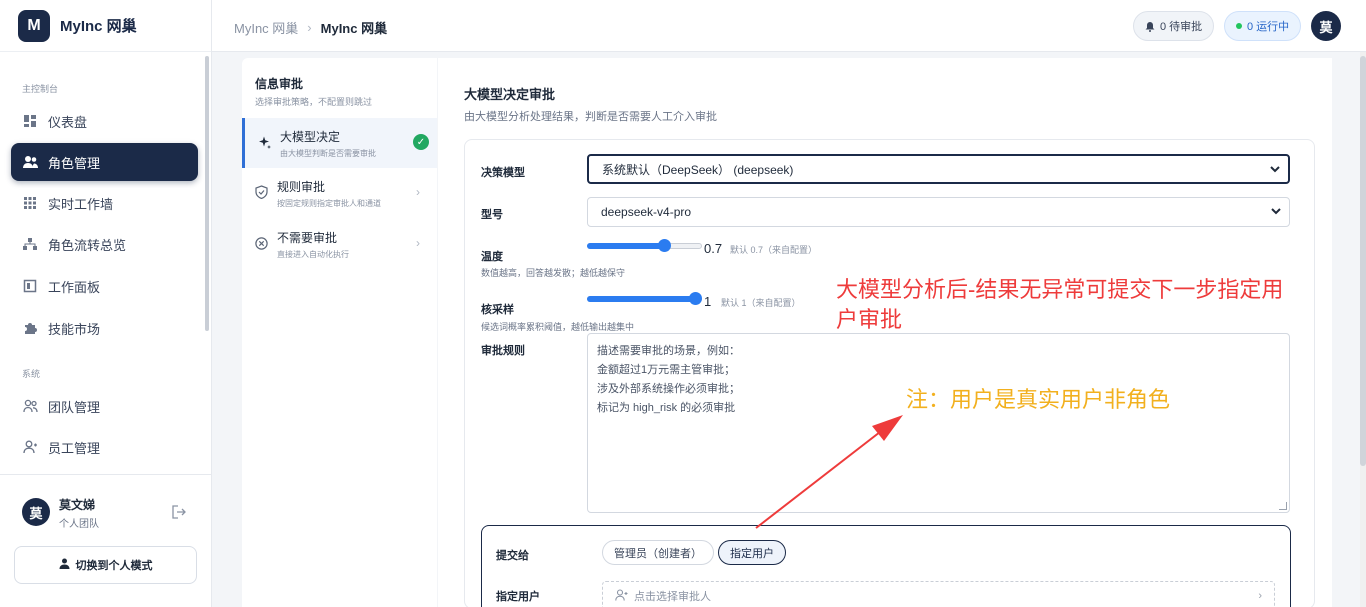 The width and height of the screenshot is (1366, 607). I want to click on sidebar-item-dashboard: 仪表盘, so click(104, 121).